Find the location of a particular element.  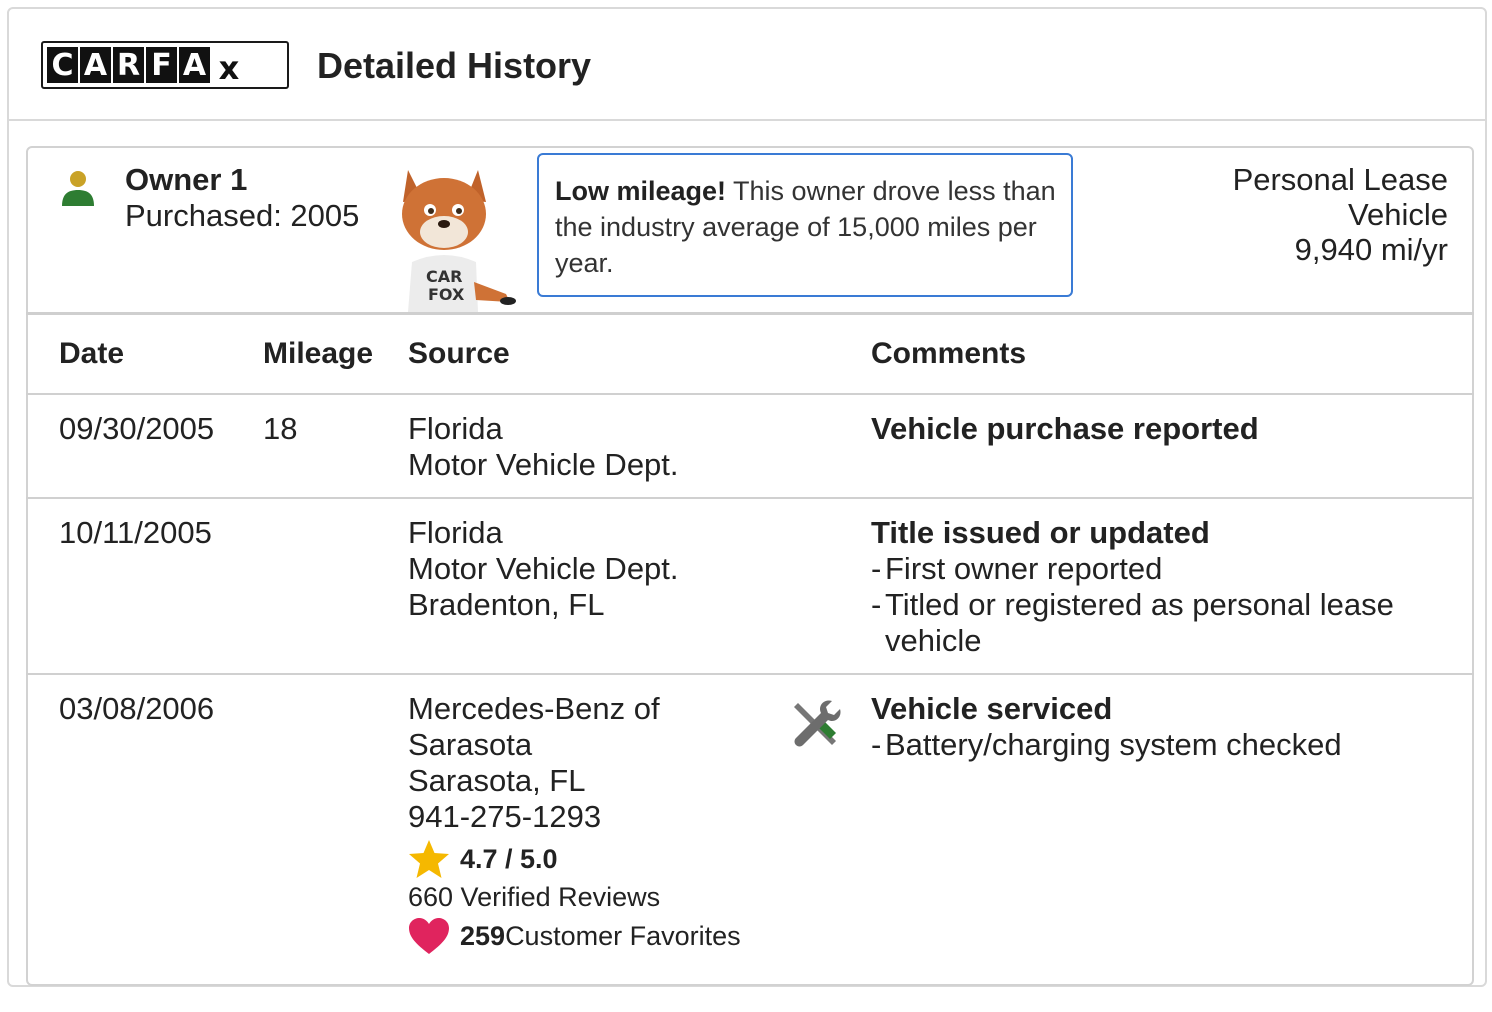

row-date: 10/11/2005 is located at coordinates (135, 532).